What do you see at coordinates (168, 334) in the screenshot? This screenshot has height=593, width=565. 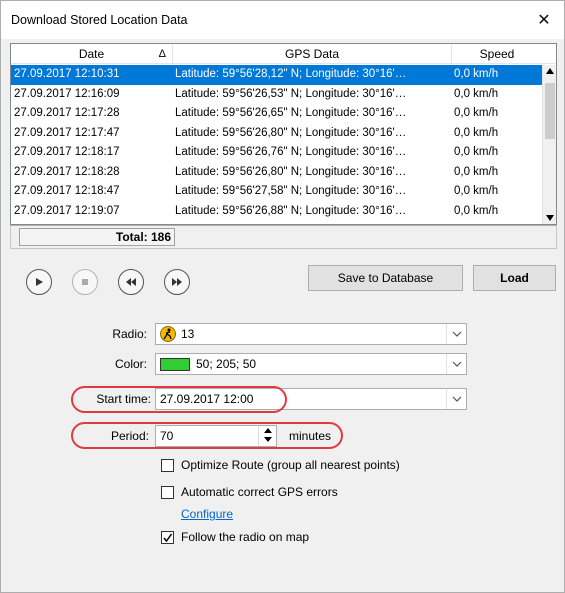 I see `runner-icon` at bounding box center [168, 334].